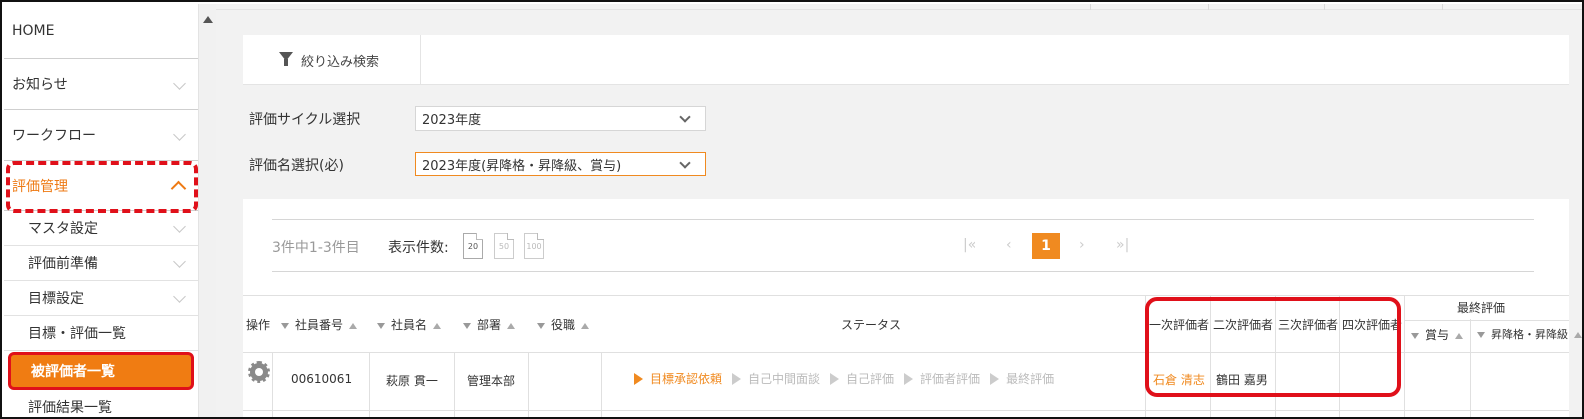 This screenshot has height=419, width=1584. What do you see at coordinates (950, 379) in the screenshot?
I see `status-step: 評価者評価` at bounding box center [950, 379].